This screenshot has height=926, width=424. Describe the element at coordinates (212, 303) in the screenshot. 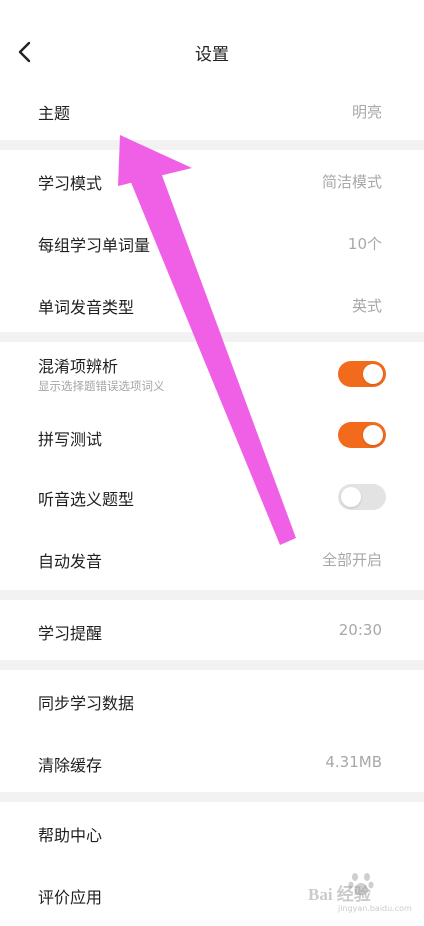

I see `row-pronunciation: 单词发音类型 英式` at that location.